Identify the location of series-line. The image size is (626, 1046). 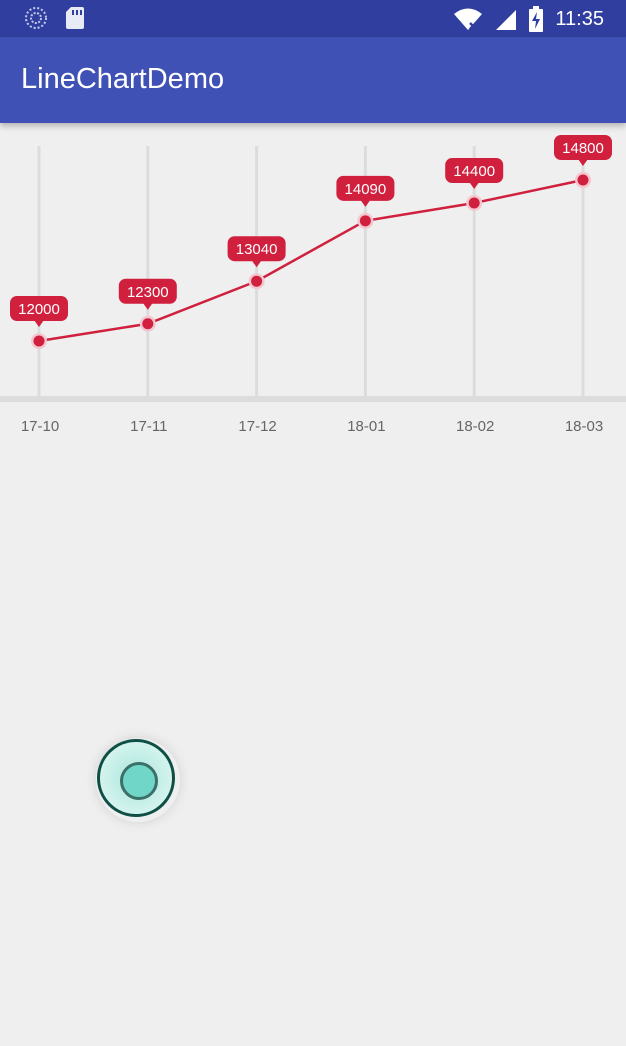
(311, 260).